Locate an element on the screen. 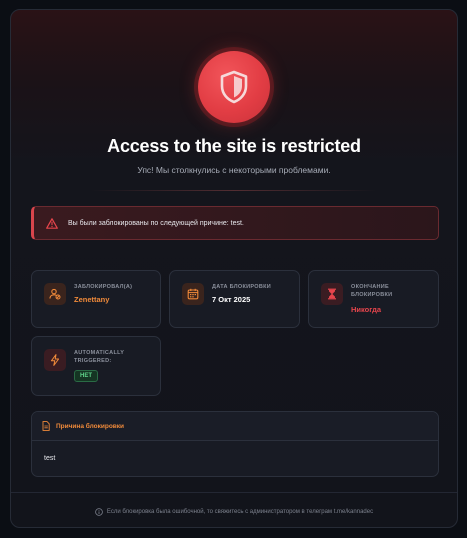  block-end-value: Никогда is located at coordinates (366, 309).